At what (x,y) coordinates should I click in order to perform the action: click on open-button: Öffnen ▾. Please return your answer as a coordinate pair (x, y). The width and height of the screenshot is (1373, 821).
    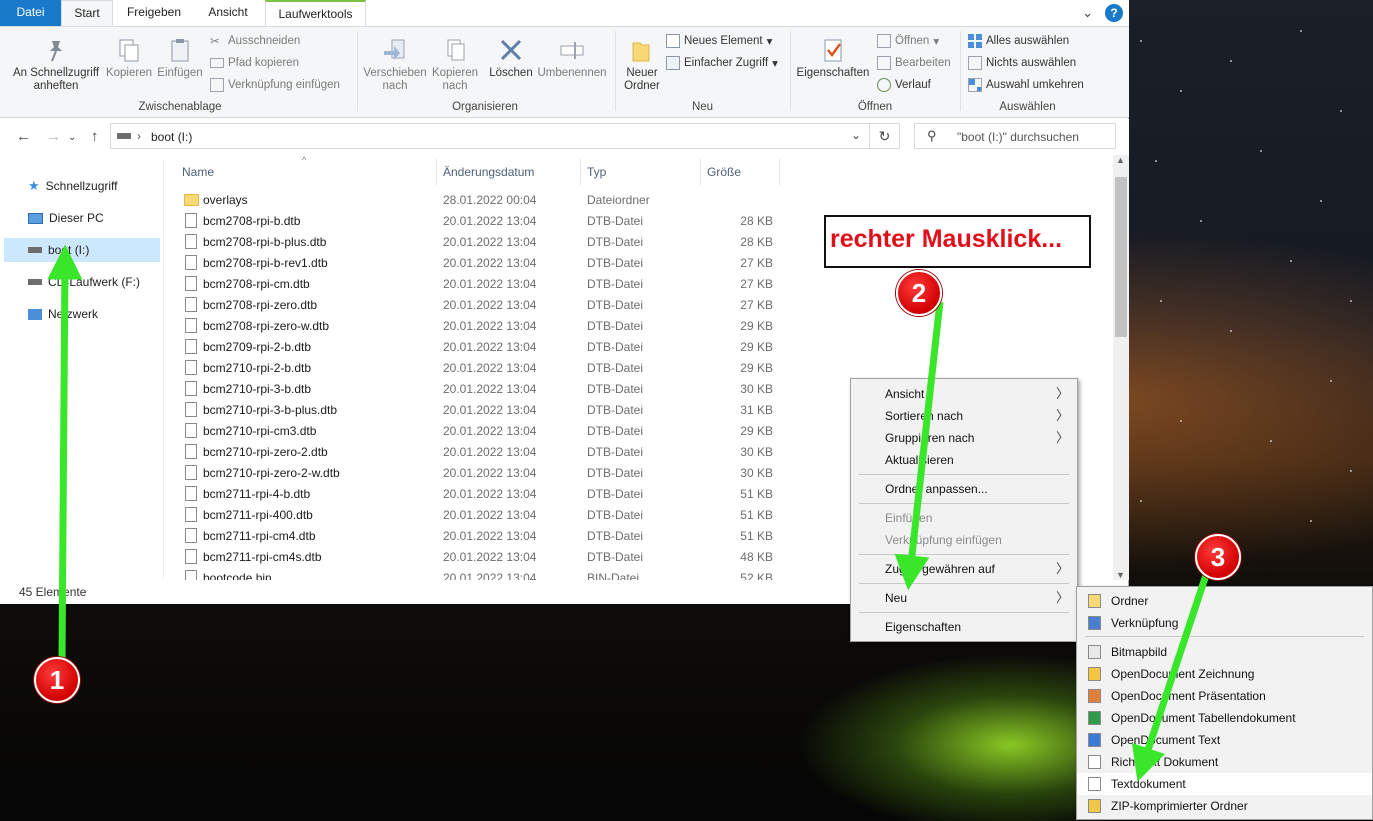
    Looking at the image, I should click on (908, 41).